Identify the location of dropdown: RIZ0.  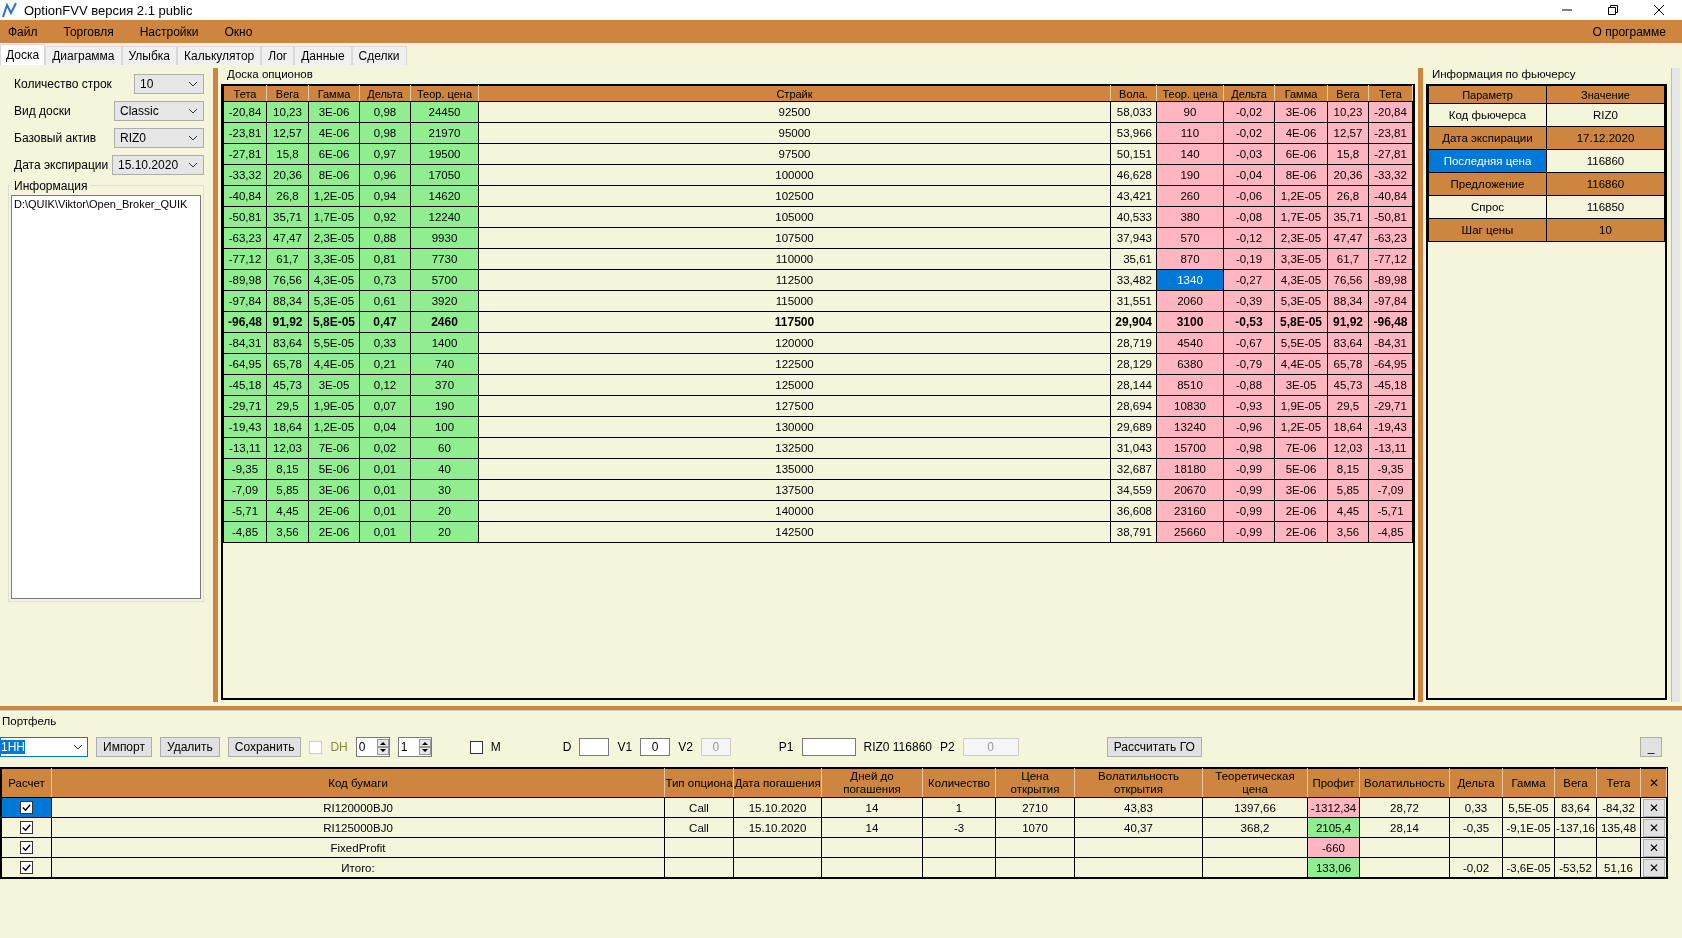
(159, 138).